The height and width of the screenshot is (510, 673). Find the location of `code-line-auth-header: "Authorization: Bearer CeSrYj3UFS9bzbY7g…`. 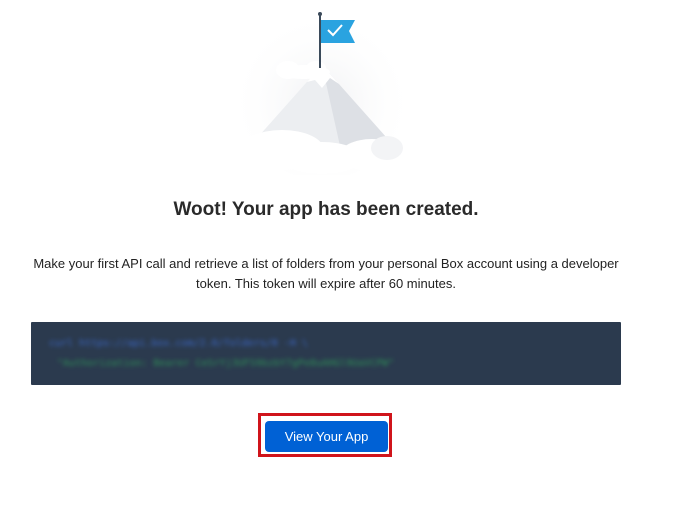

code-line-auth-header: "Authorization: Bearer CeSrYj3UFS9bzbY7g… is located at coordinates (226, 363).